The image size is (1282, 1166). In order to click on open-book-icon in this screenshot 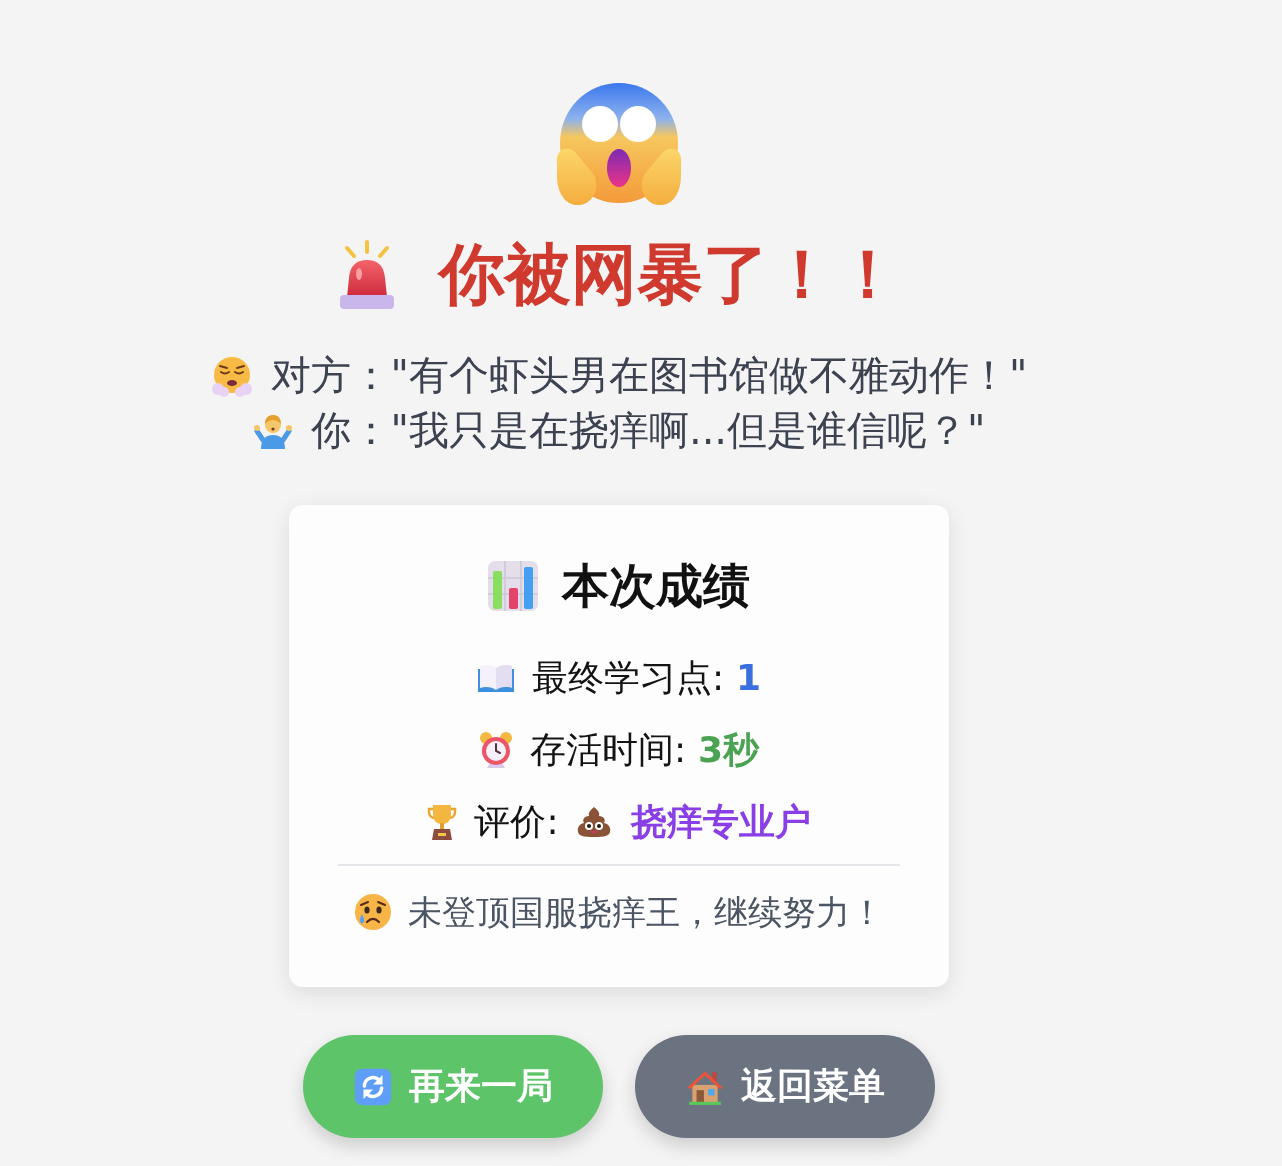, I will do `click(495, 678)`.